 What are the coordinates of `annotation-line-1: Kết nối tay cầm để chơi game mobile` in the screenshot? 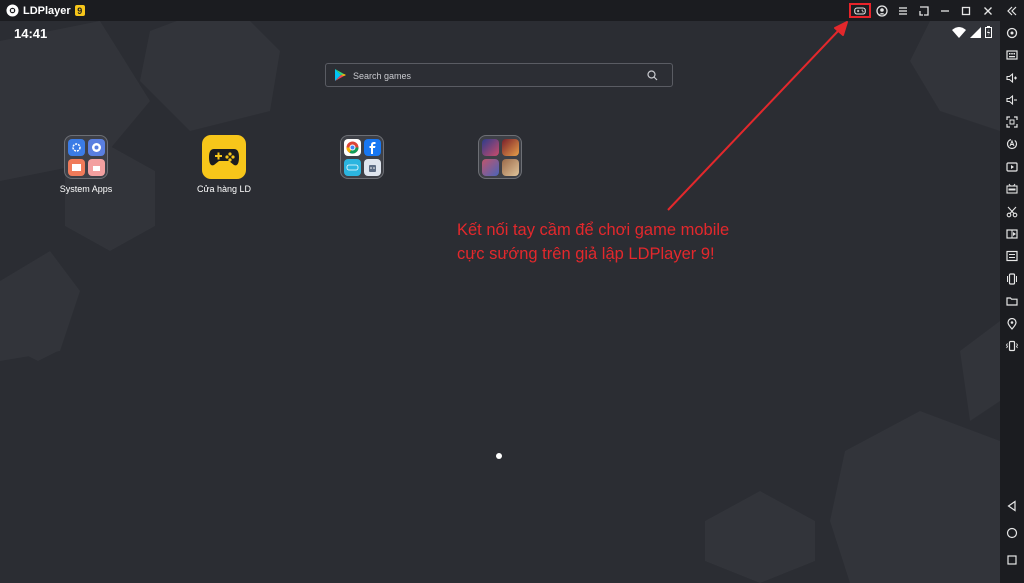 It's located at (593, 230).